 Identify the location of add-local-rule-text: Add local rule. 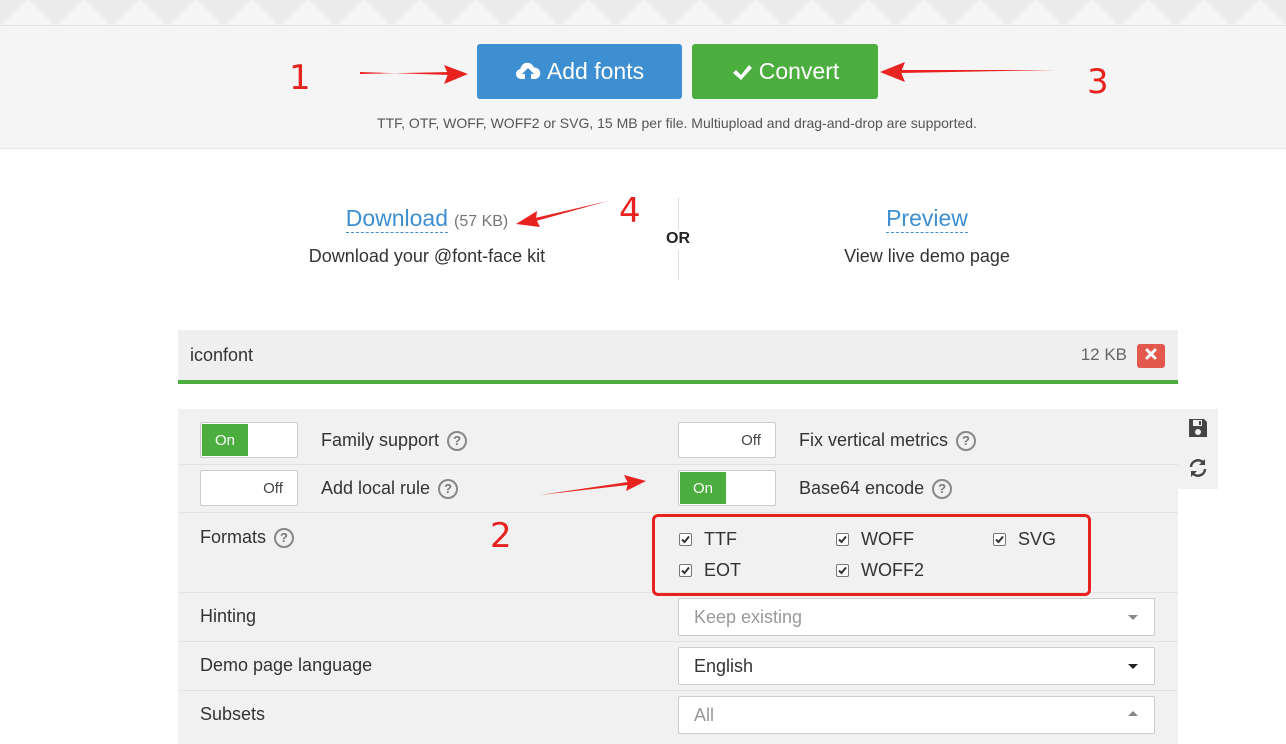
(376, 488).